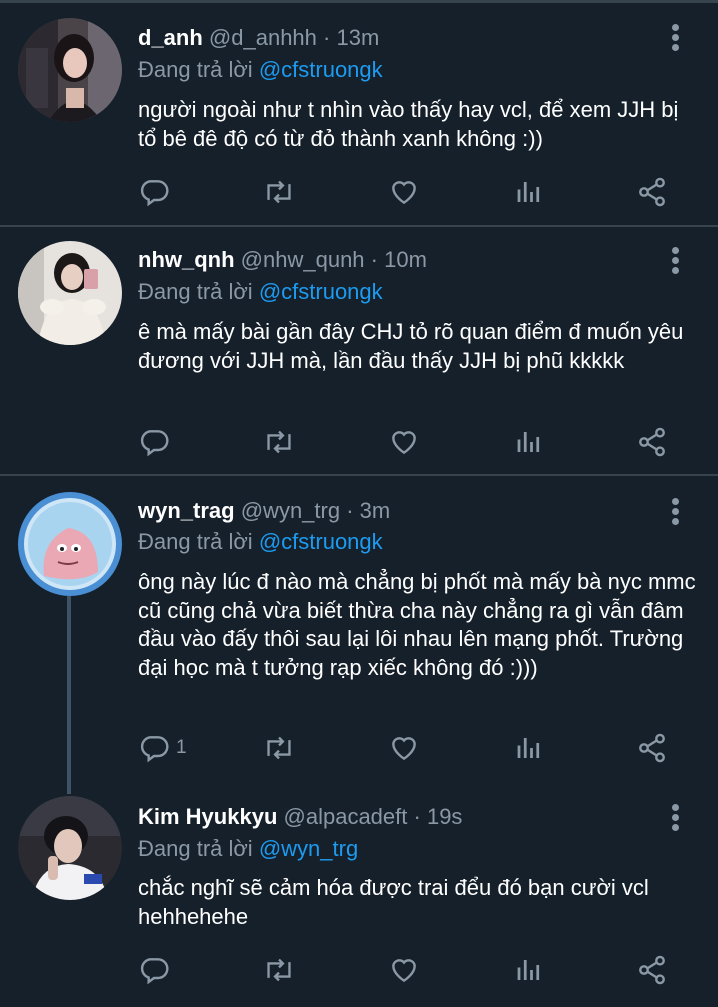 This screenshot has height=1007, width=718. I want to click on replying-to: Đang trả lời @wyn_trg, so click(248, 849).